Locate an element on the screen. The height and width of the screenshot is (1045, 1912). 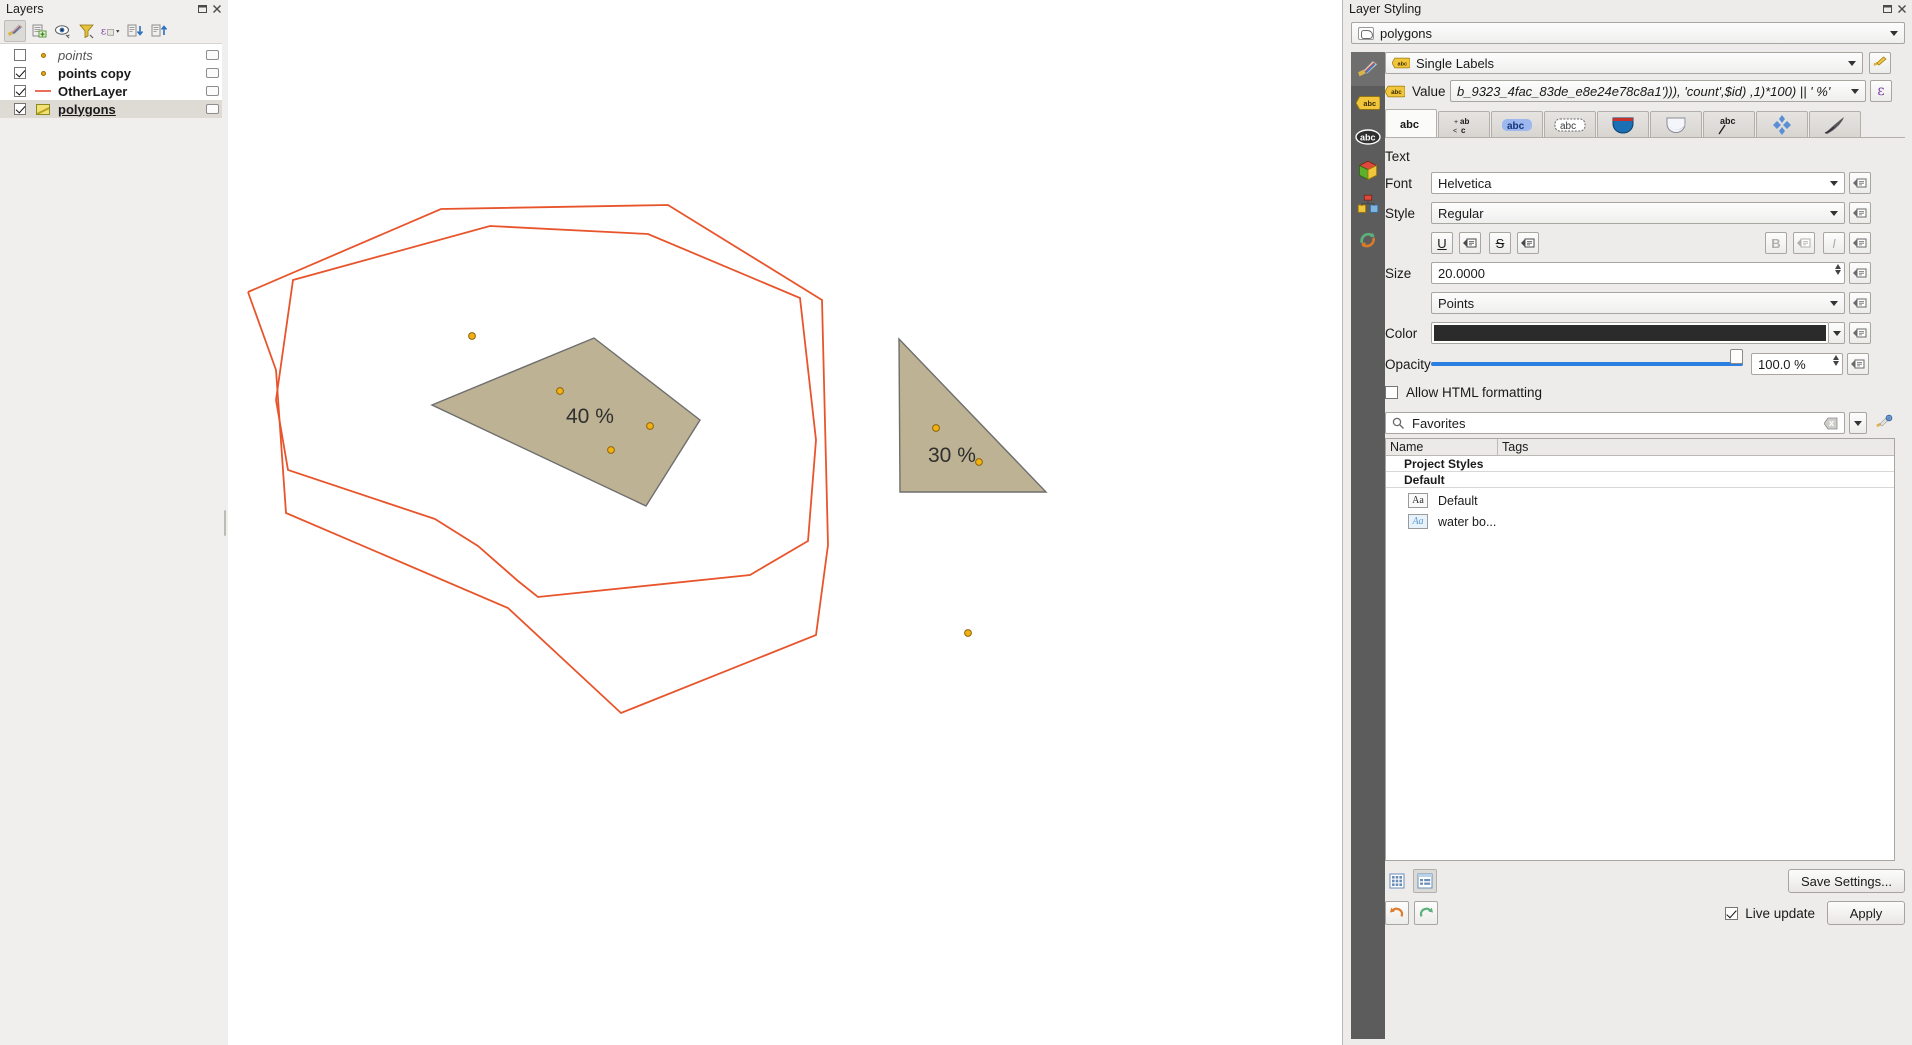
collapse-all-icon is located at coordinates (159, 31).